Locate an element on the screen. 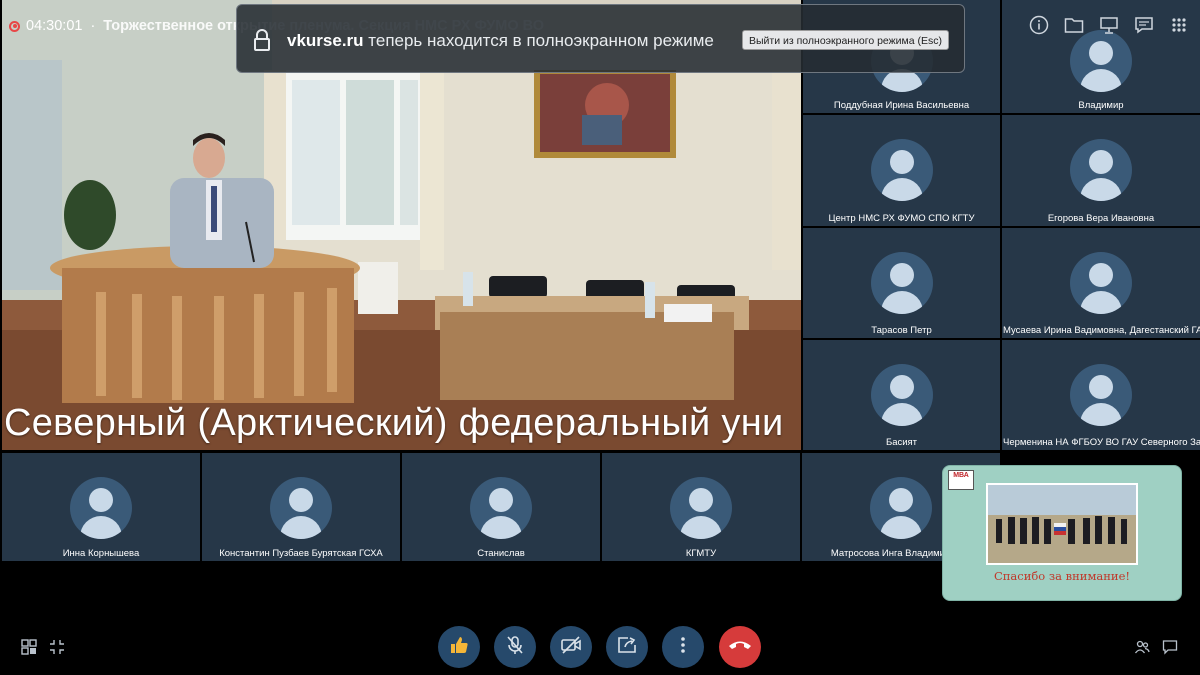  participant-name: Владимир is located at coordinates (1101, 105).